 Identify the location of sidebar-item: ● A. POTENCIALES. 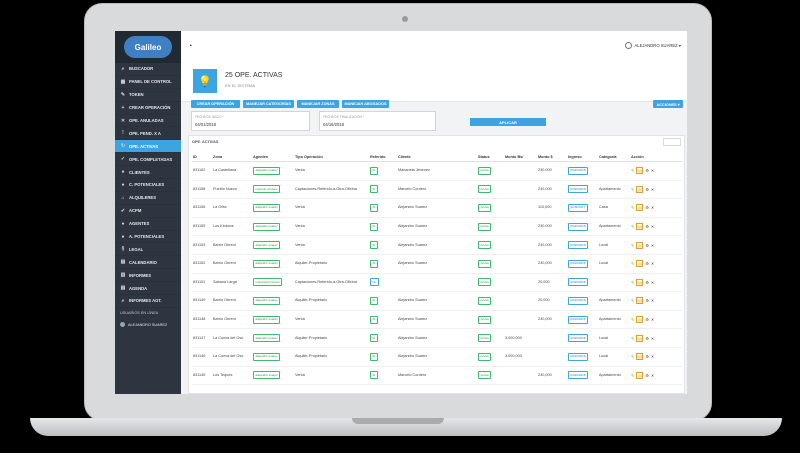
(148, 237).